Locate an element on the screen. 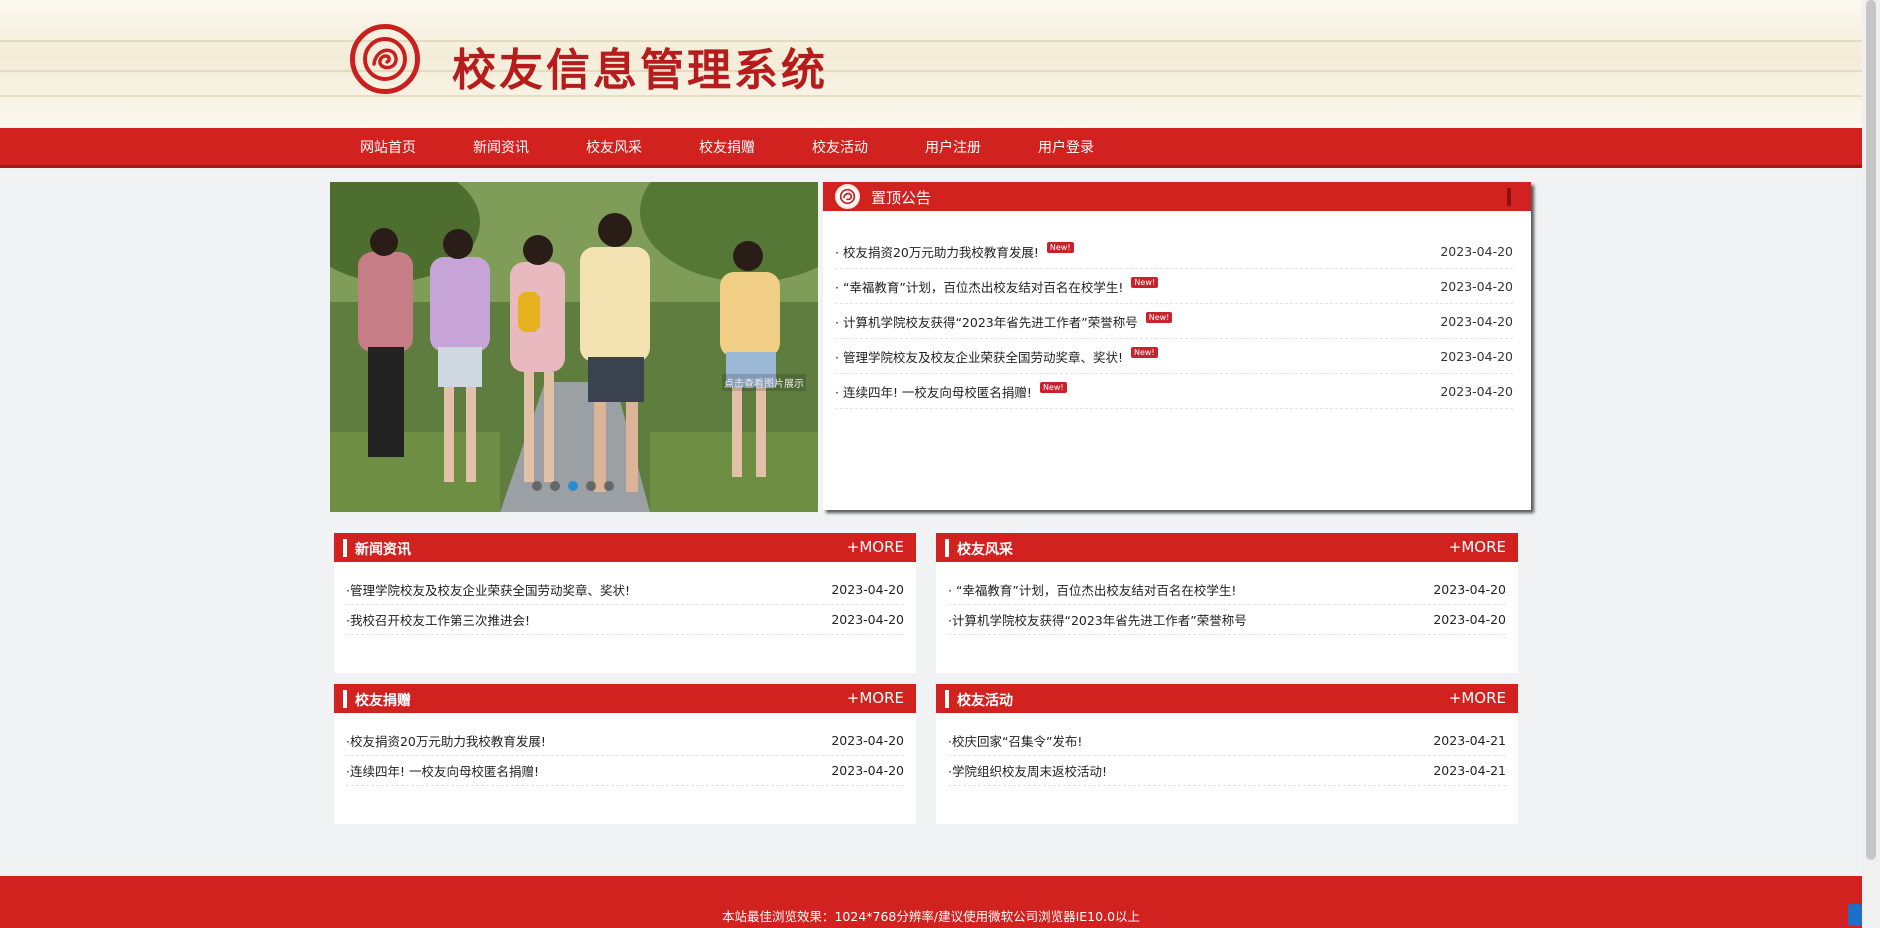 The width and height of the screenshot is (1880, 928). list-item: · 连续四年! 一校友向母校匿名捐赠! New! 2023-04-20 is located at coordinates (1174, 391).